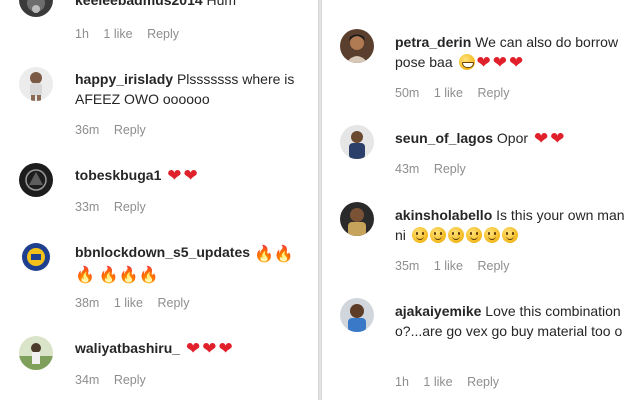 The image size is (640, 400). What do you see at coordinates (221, 4) in the screenshot?
I see `comment-body: Hum` at bounding box center [221, 4].